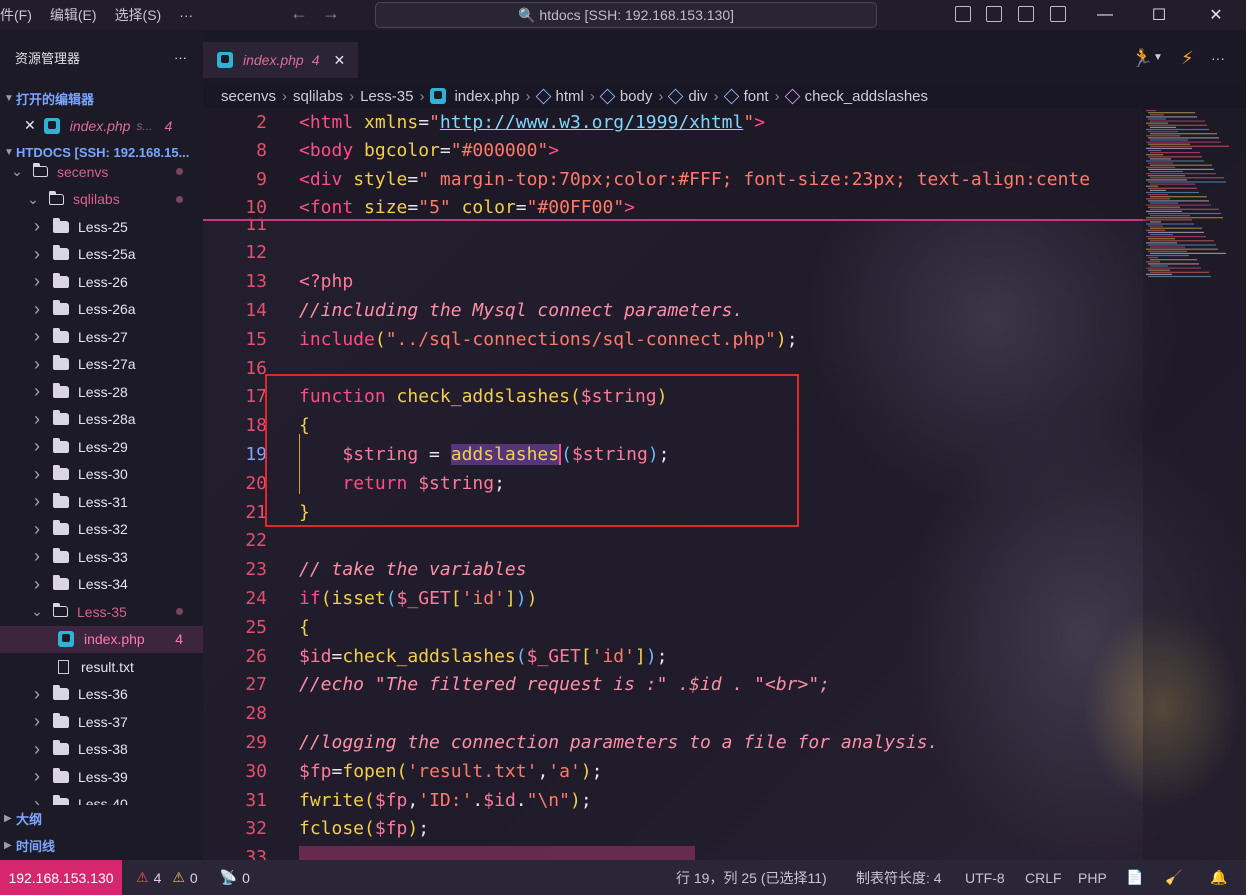  I want to click on code-token: ), so click(651, 656).